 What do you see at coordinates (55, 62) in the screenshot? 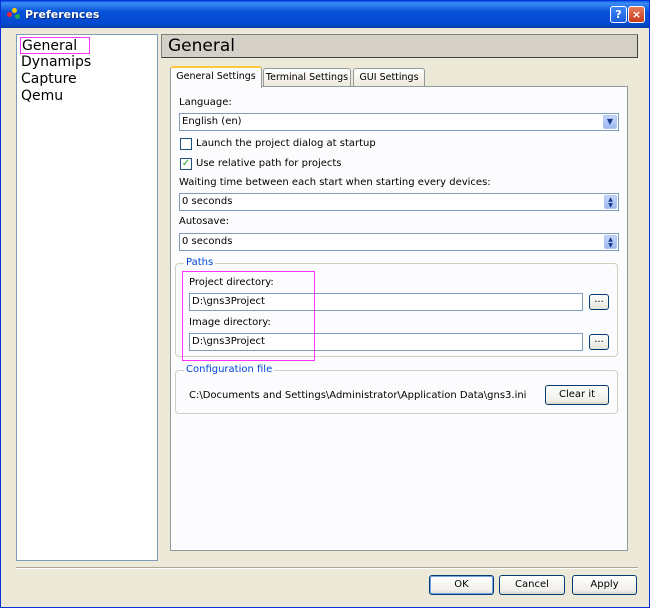
I see `nav-item-dynamips: Dynamips` at bounding box center [55, 62].